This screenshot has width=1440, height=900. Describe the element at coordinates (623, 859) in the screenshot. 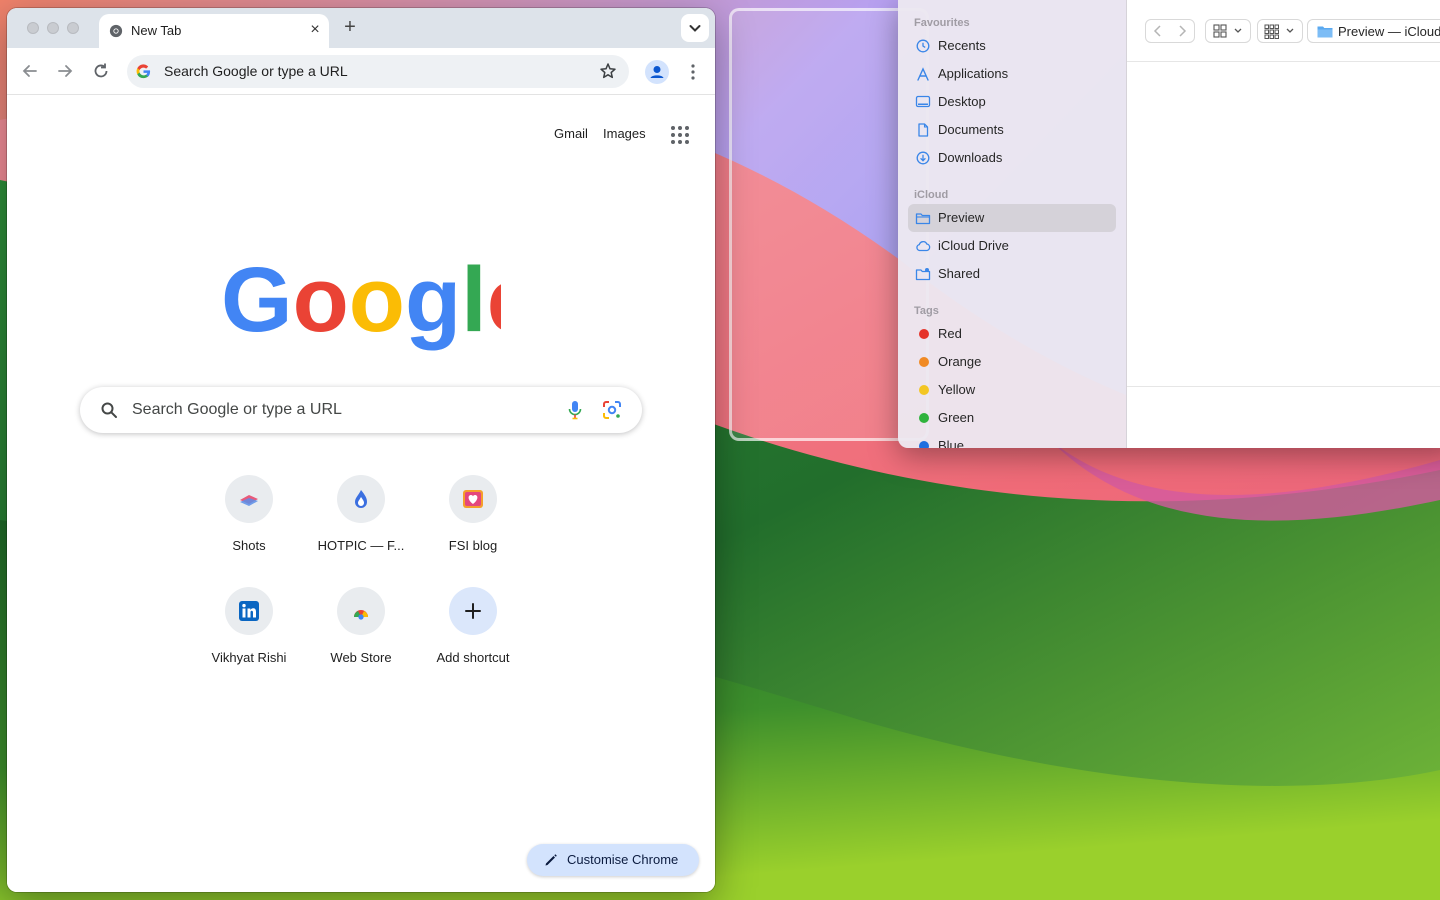

I see `customise-chrome-label: Customise Chrome` at that location.